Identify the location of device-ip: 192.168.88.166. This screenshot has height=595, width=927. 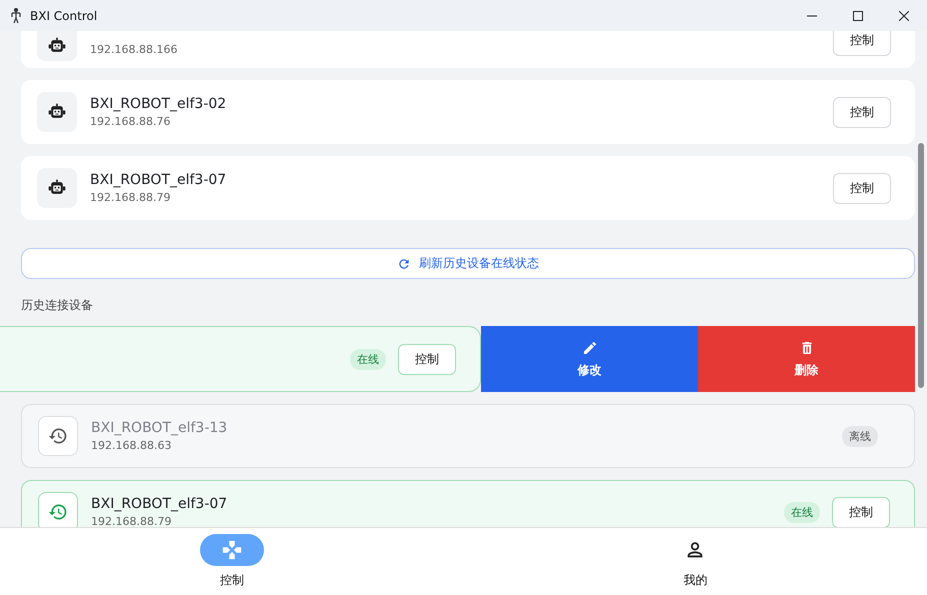
(134, 49).